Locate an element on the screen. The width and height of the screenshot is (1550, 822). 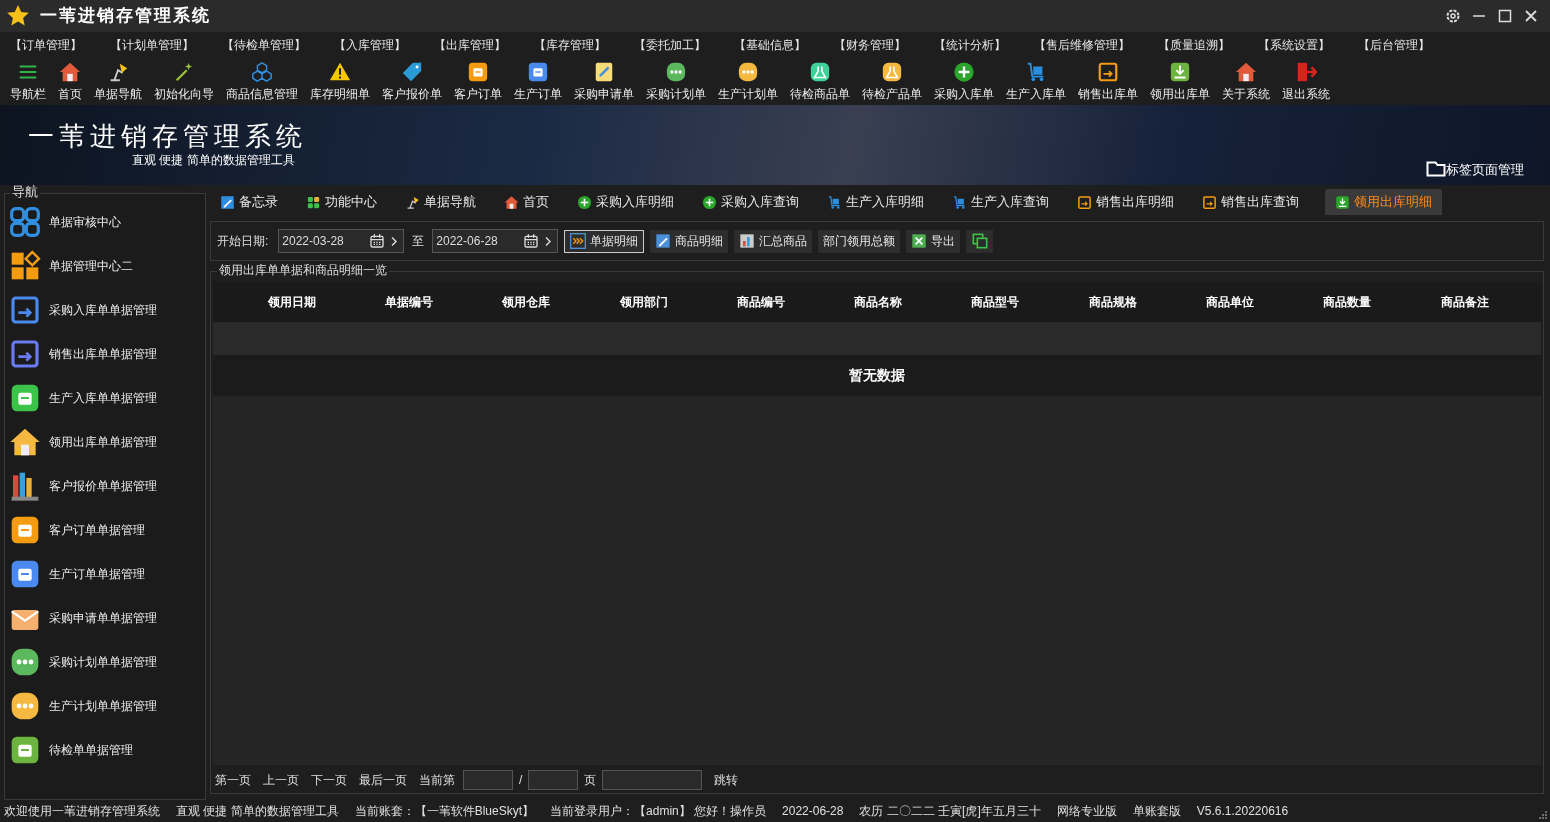
toolbar-button: 采购申请单 is located at coordinates (604, 80).